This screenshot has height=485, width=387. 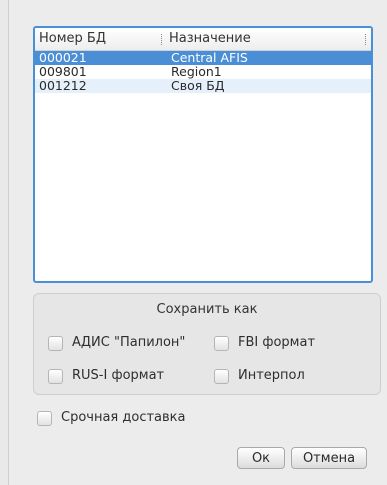 What do you see at coordinates (329, 458) in the screenshot?
I see `cancel-button: Отмена` at bounding box center [329, 458].